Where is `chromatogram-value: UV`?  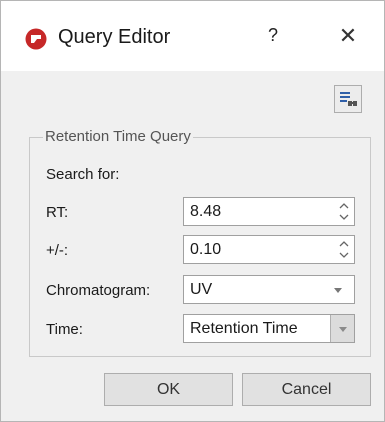
chromatogram-value: UV is located at coordinates (201, 289).